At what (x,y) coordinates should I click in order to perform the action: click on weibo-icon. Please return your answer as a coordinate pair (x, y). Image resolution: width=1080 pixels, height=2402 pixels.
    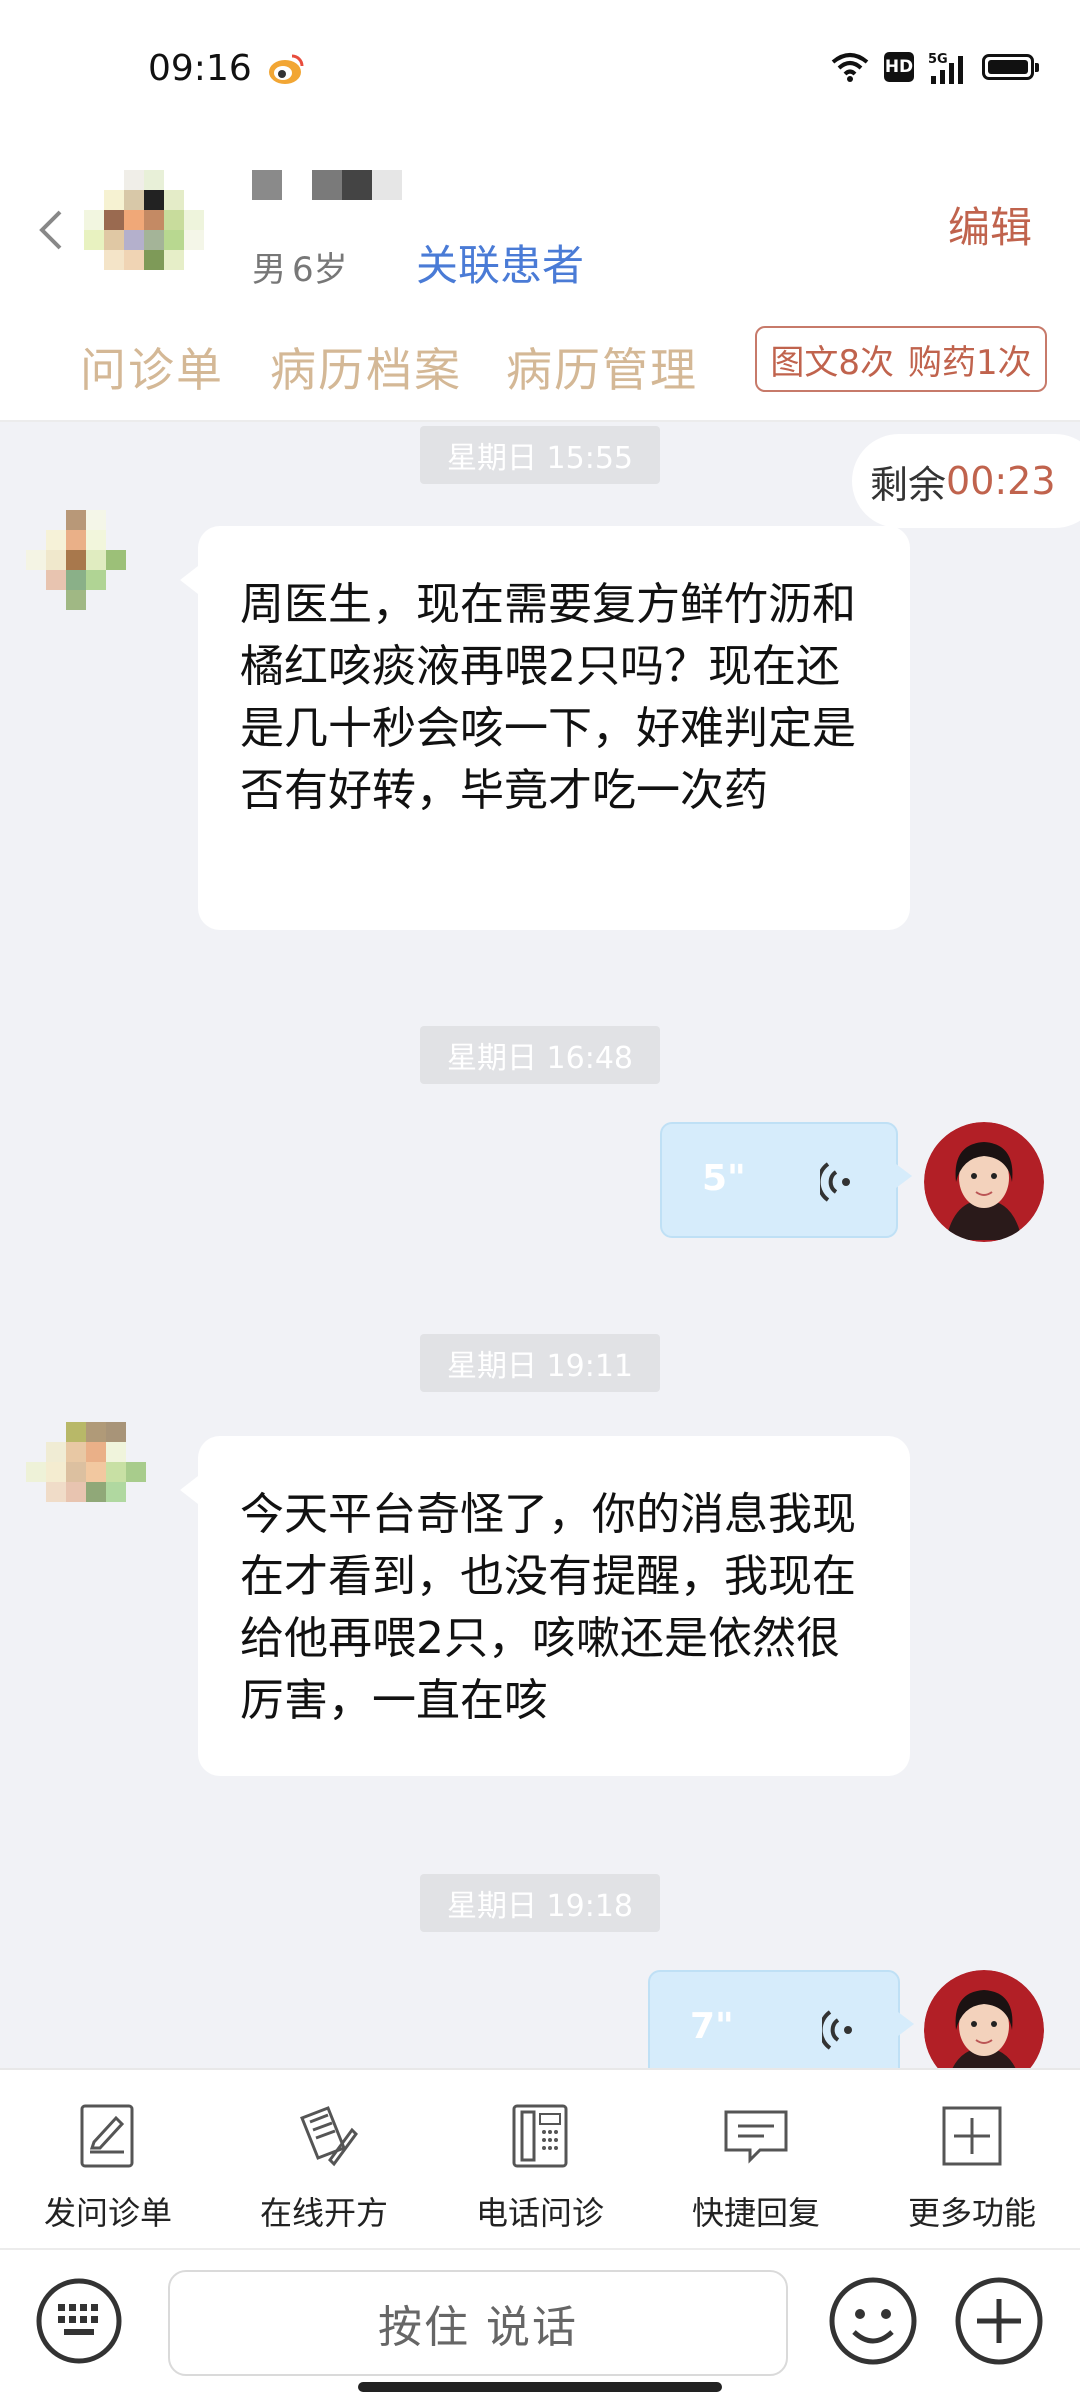
    Looking at the image, I should click on (286, 69).